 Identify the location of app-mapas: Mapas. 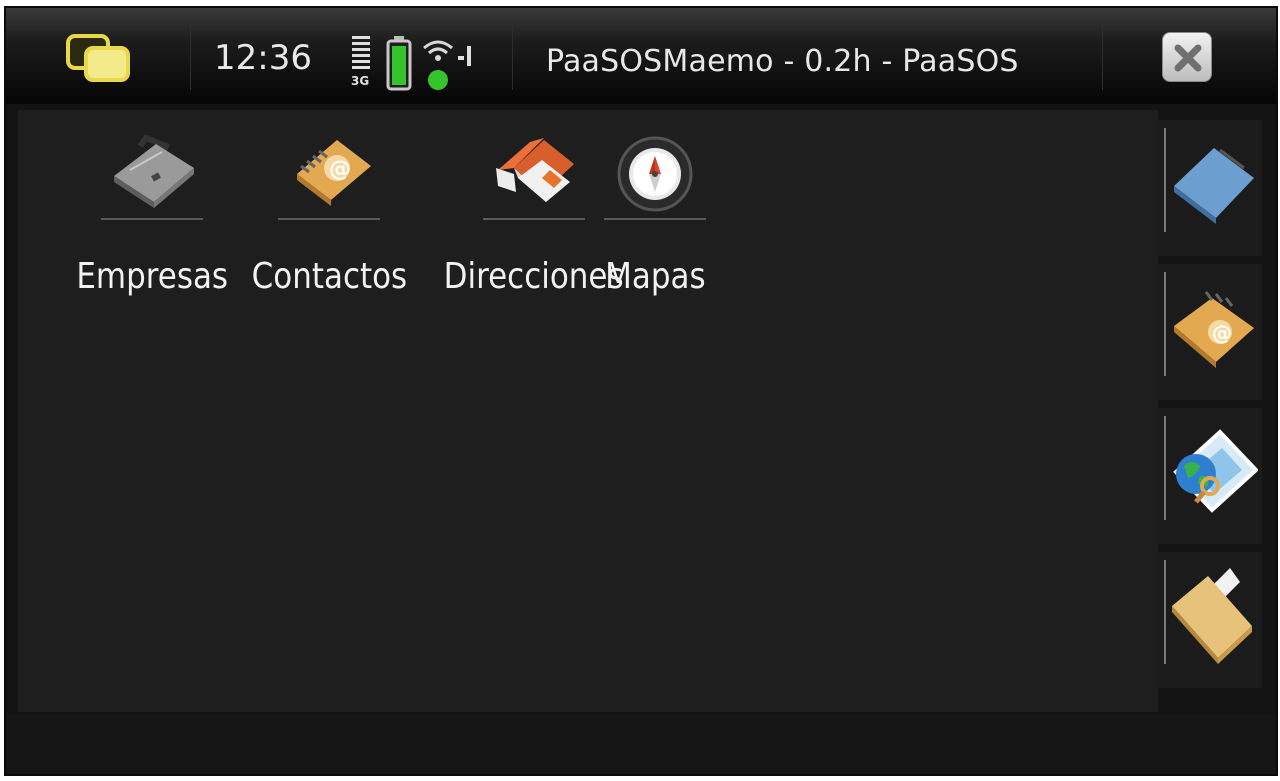
(655, 203).